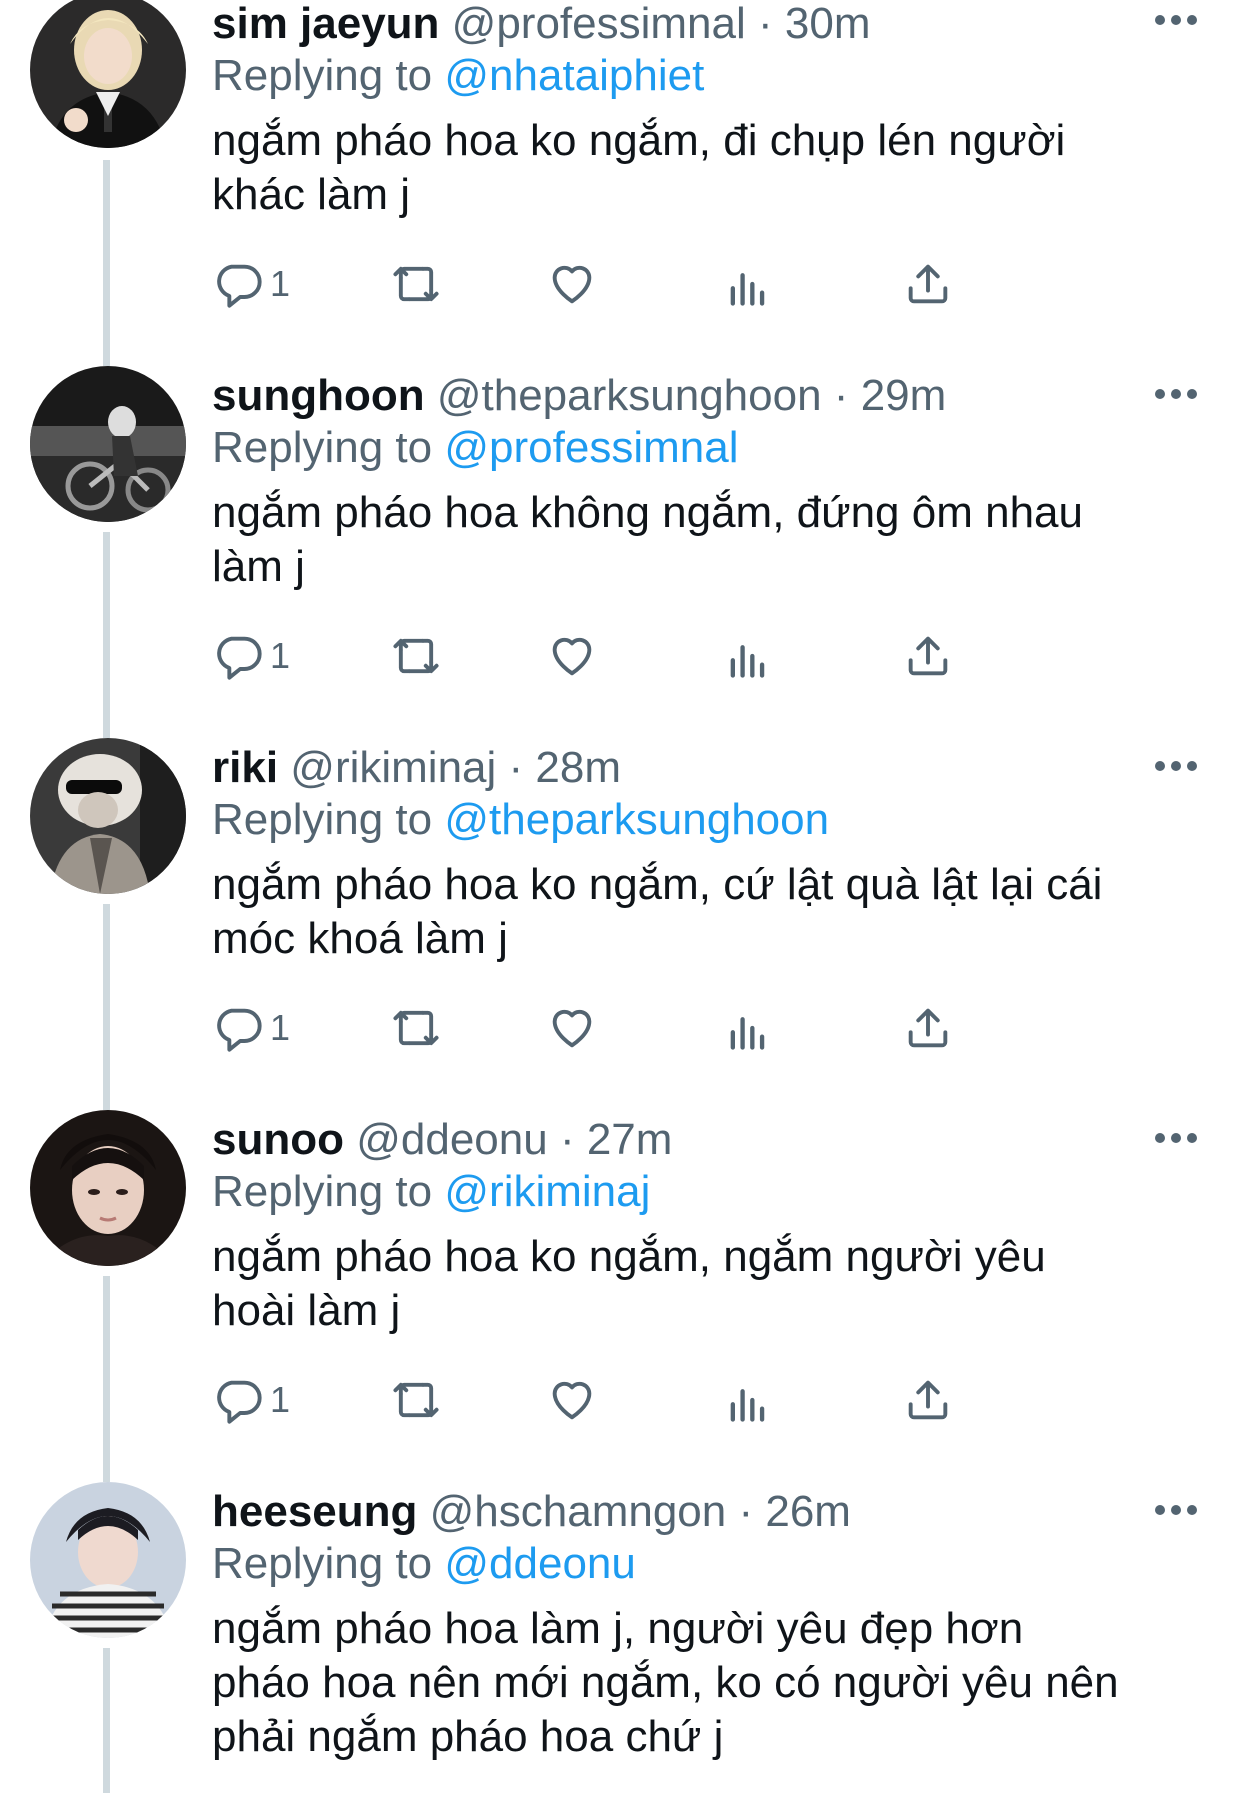  I want to click on replying-to: Replying to @ddeonu, so click(707, 1564).